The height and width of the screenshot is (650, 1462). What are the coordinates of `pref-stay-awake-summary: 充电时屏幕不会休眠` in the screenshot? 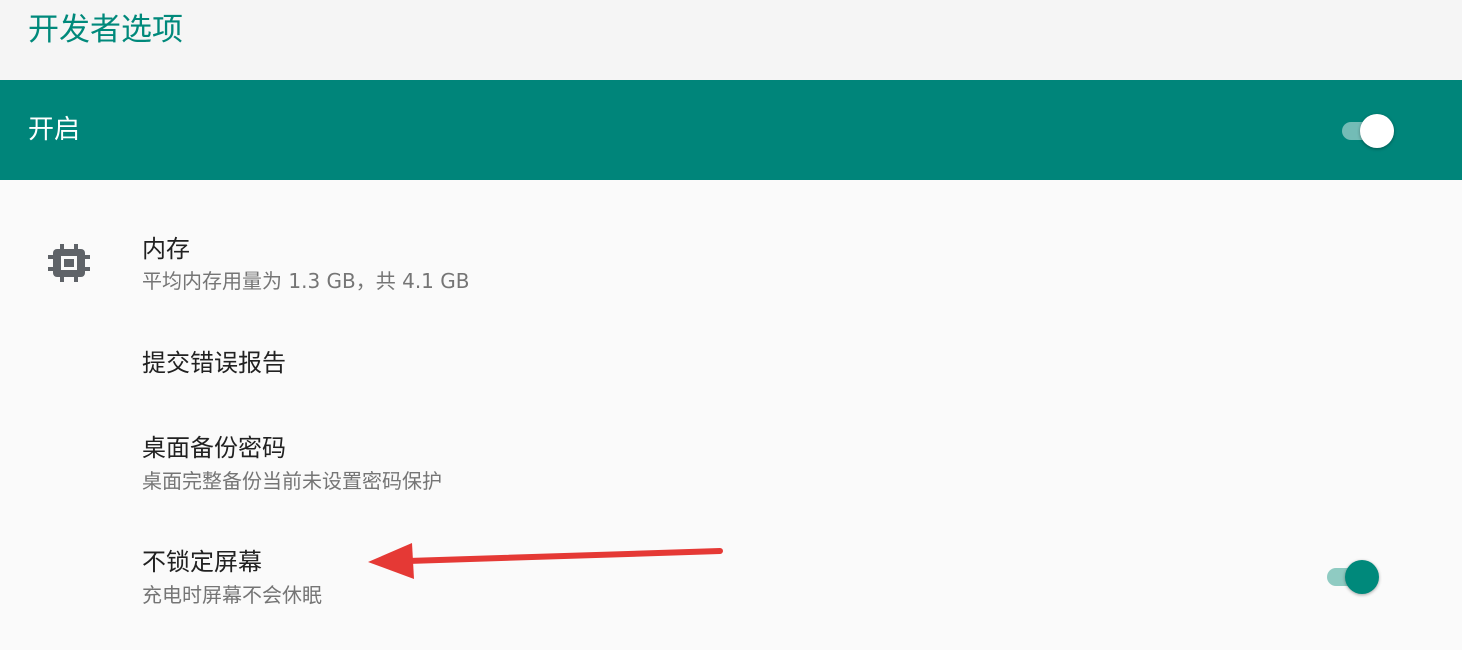 It's located at (232, 595).